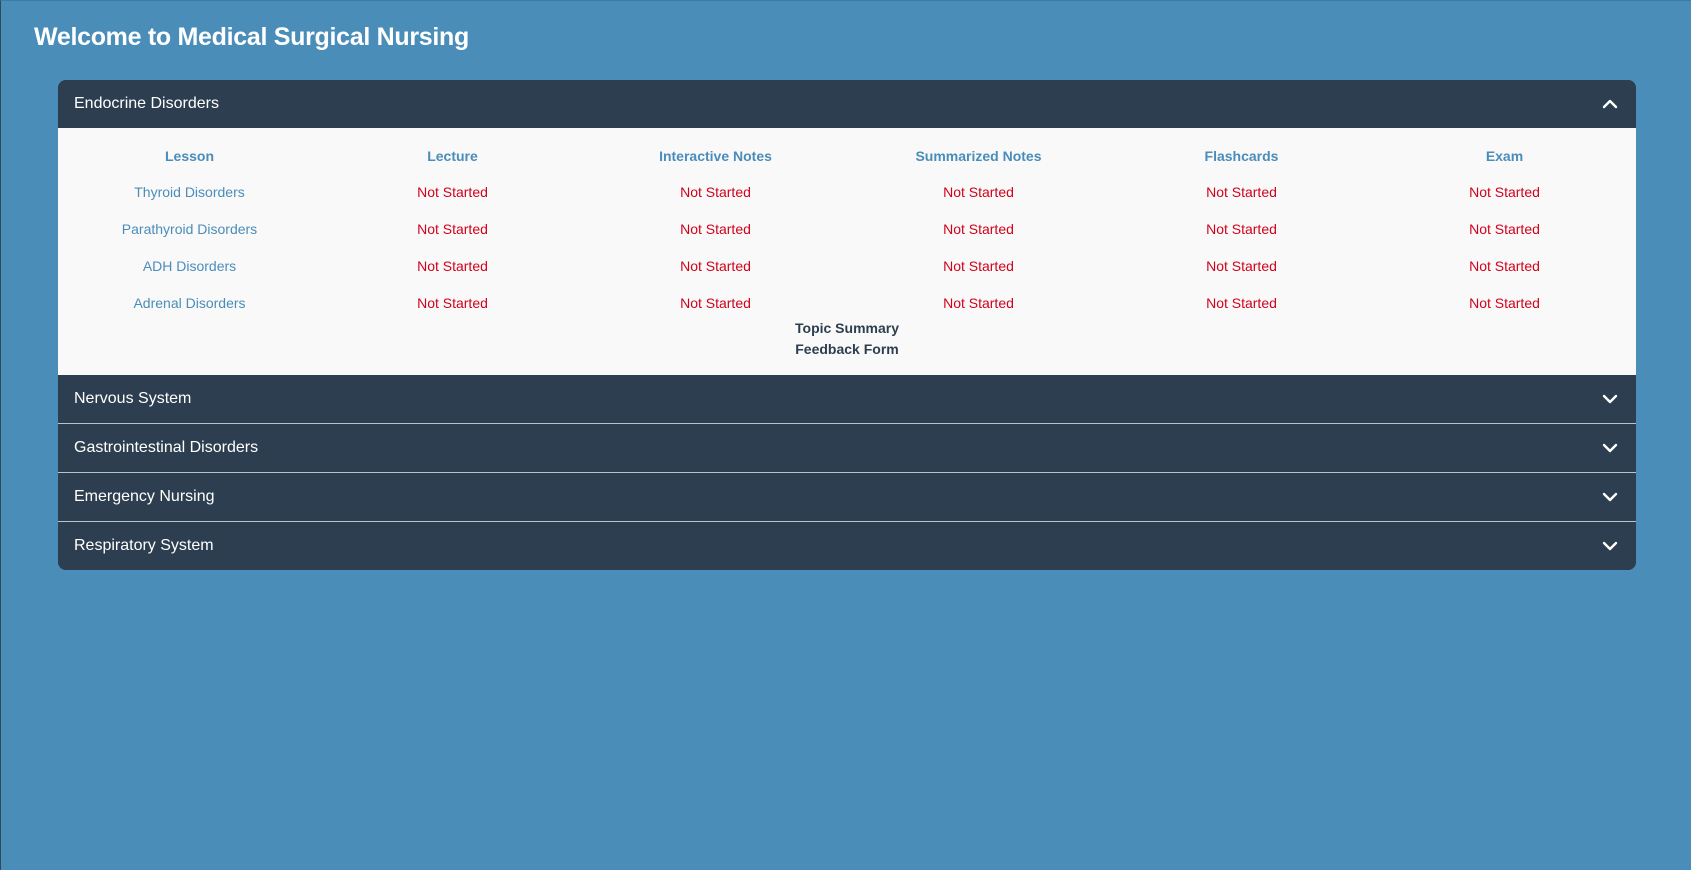 Image resolution: width=1691 pixels, height=870 pixels. I want to click on page-title: Welcome to Medical Surgical Nursing, so click(251, 37).